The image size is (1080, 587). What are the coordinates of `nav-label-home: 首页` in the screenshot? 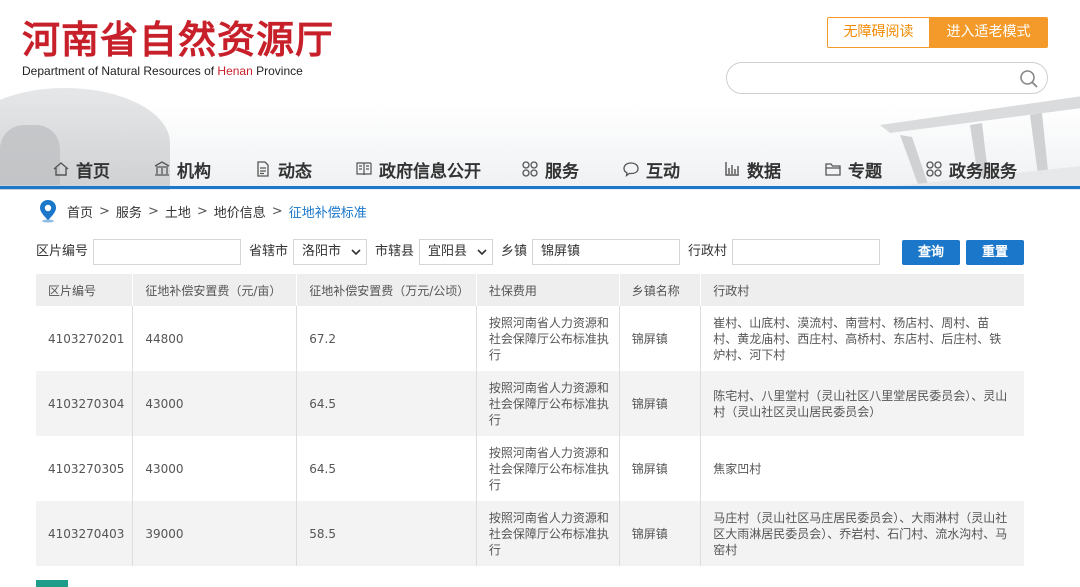 It's located at (93, 171).